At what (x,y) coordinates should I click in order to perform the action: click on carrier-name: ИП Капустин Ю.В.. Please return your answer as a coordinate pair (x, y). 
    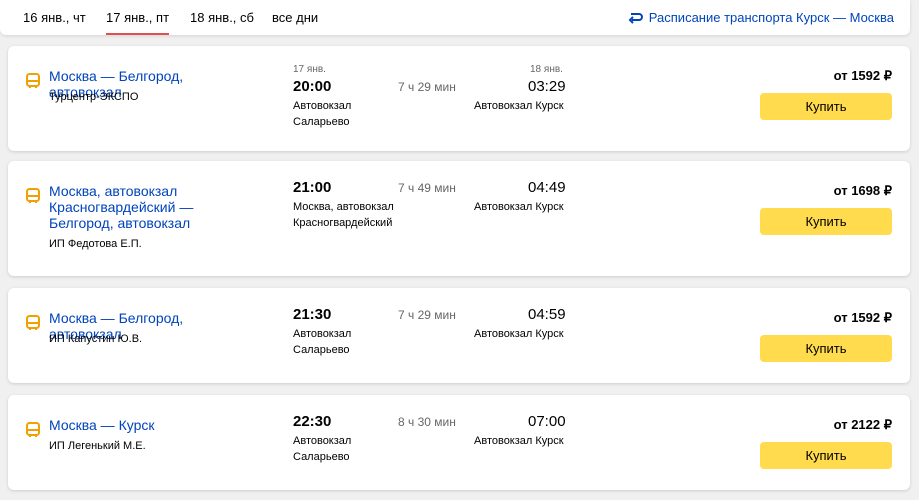
    Looking at the image, I should click on (96, 339).